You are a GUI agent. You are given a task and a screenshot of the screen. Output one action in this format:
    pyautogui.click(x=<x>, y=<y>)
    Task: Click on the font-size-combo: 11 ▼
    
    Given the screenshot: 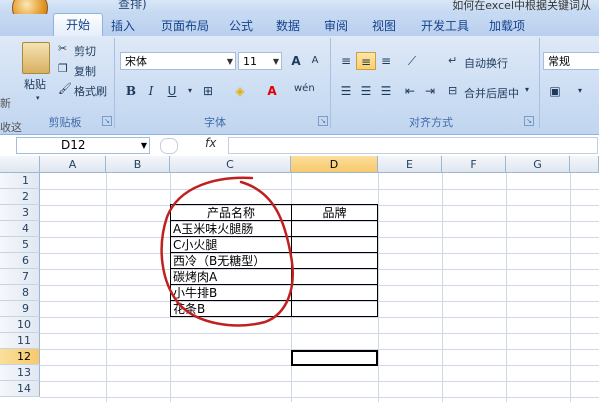 What is the action you would take?
    pyautogui.click(x=260, y=61)
    